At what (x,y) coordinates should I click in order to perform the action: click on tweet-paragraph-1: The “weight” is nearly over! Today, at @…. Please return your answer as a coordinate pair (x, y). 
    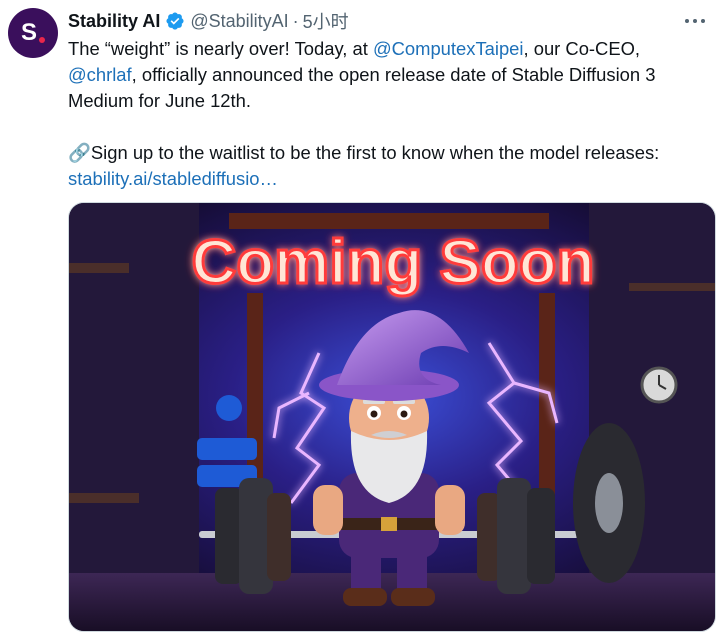
    Looking at the image, I should click on (392, 75).